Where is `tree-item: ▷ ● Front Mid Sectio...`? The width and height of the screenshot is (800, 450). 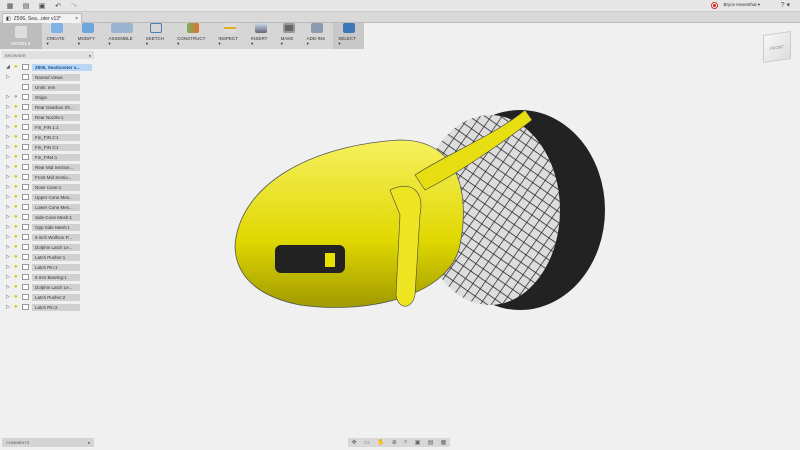
tree-item: ▷ ● Front Mid Sectio... is located at coordinates (49, 177).